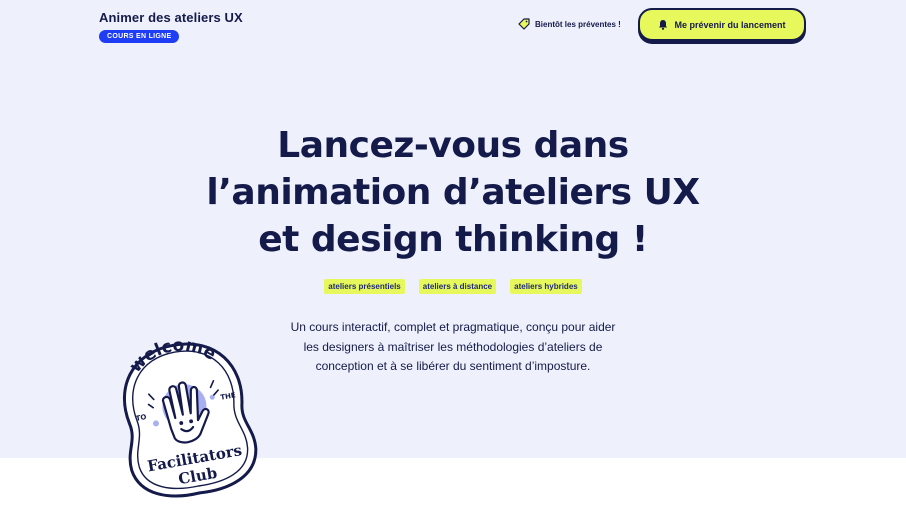 The width and height of the screenshot is (906, 514). I want to click on presale-text: Bientôt les préventes !, so click(578, 24).